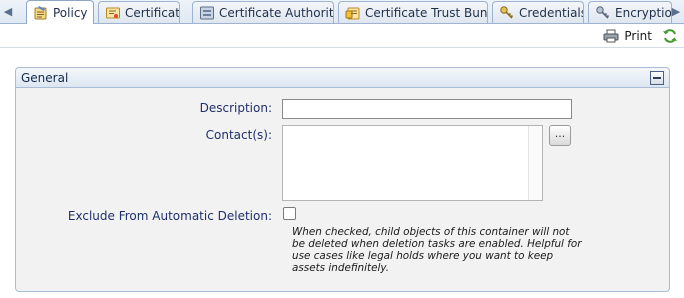  Describe the element at coordinates (603, 12) in the screenshot. I see `encryption-icon` at that location.